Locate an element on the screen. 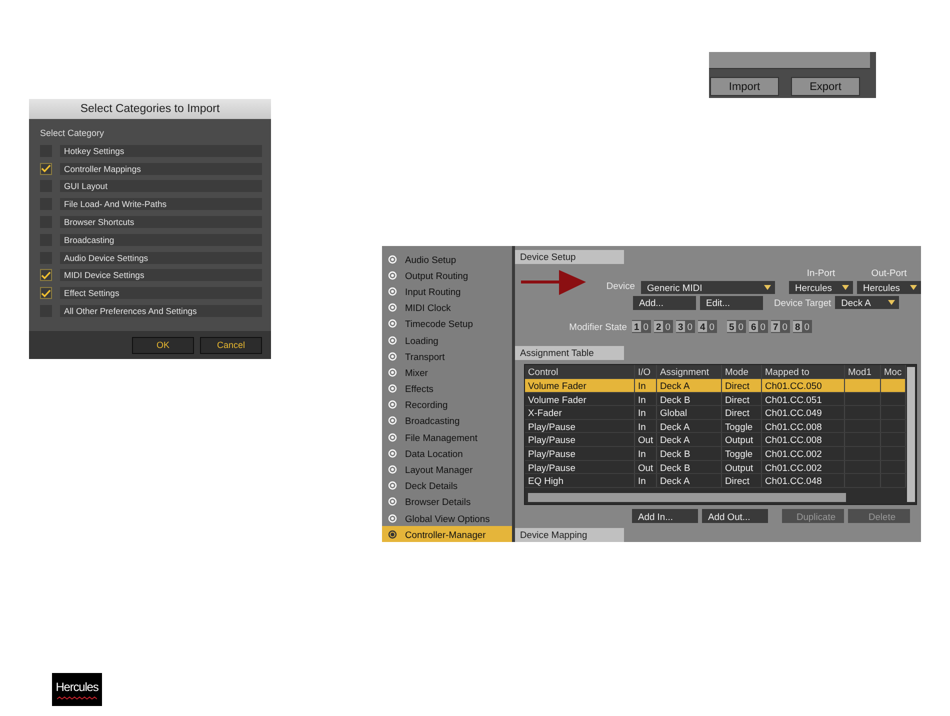 This screenshot has width=950, height=716. table-row: Play/Pause Out Deck A Output Ch01.CC.008 is located at coordinates (715, 440).